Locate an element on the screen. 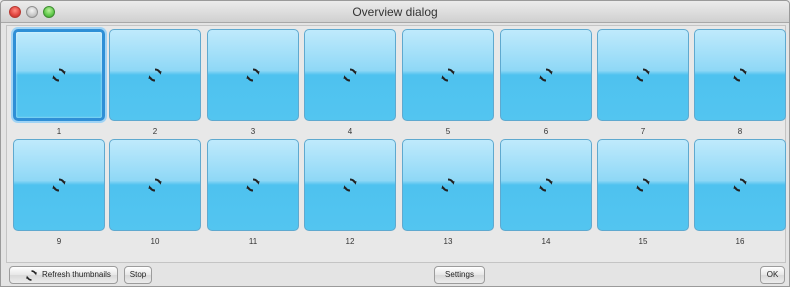  thumbnail-label: 8 is located at coordinates (740, 131).